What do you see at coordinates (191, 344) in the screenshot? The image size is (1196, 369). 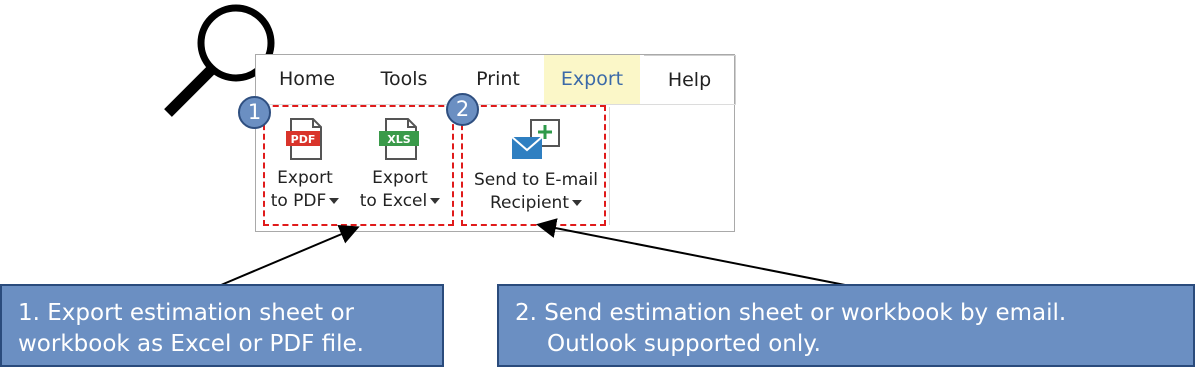 I see `callout-1-line2: workbook as Excel or PDF file.` at bounding box center [191, 344].